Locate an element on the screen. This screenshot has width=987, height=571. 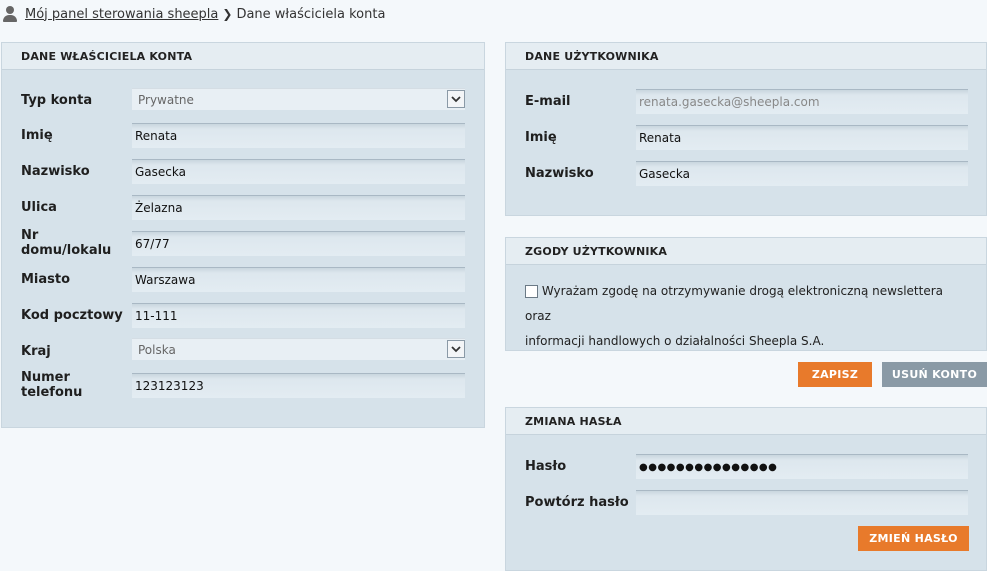
phone-field: 123123123 is located at coordinates (298, 385).